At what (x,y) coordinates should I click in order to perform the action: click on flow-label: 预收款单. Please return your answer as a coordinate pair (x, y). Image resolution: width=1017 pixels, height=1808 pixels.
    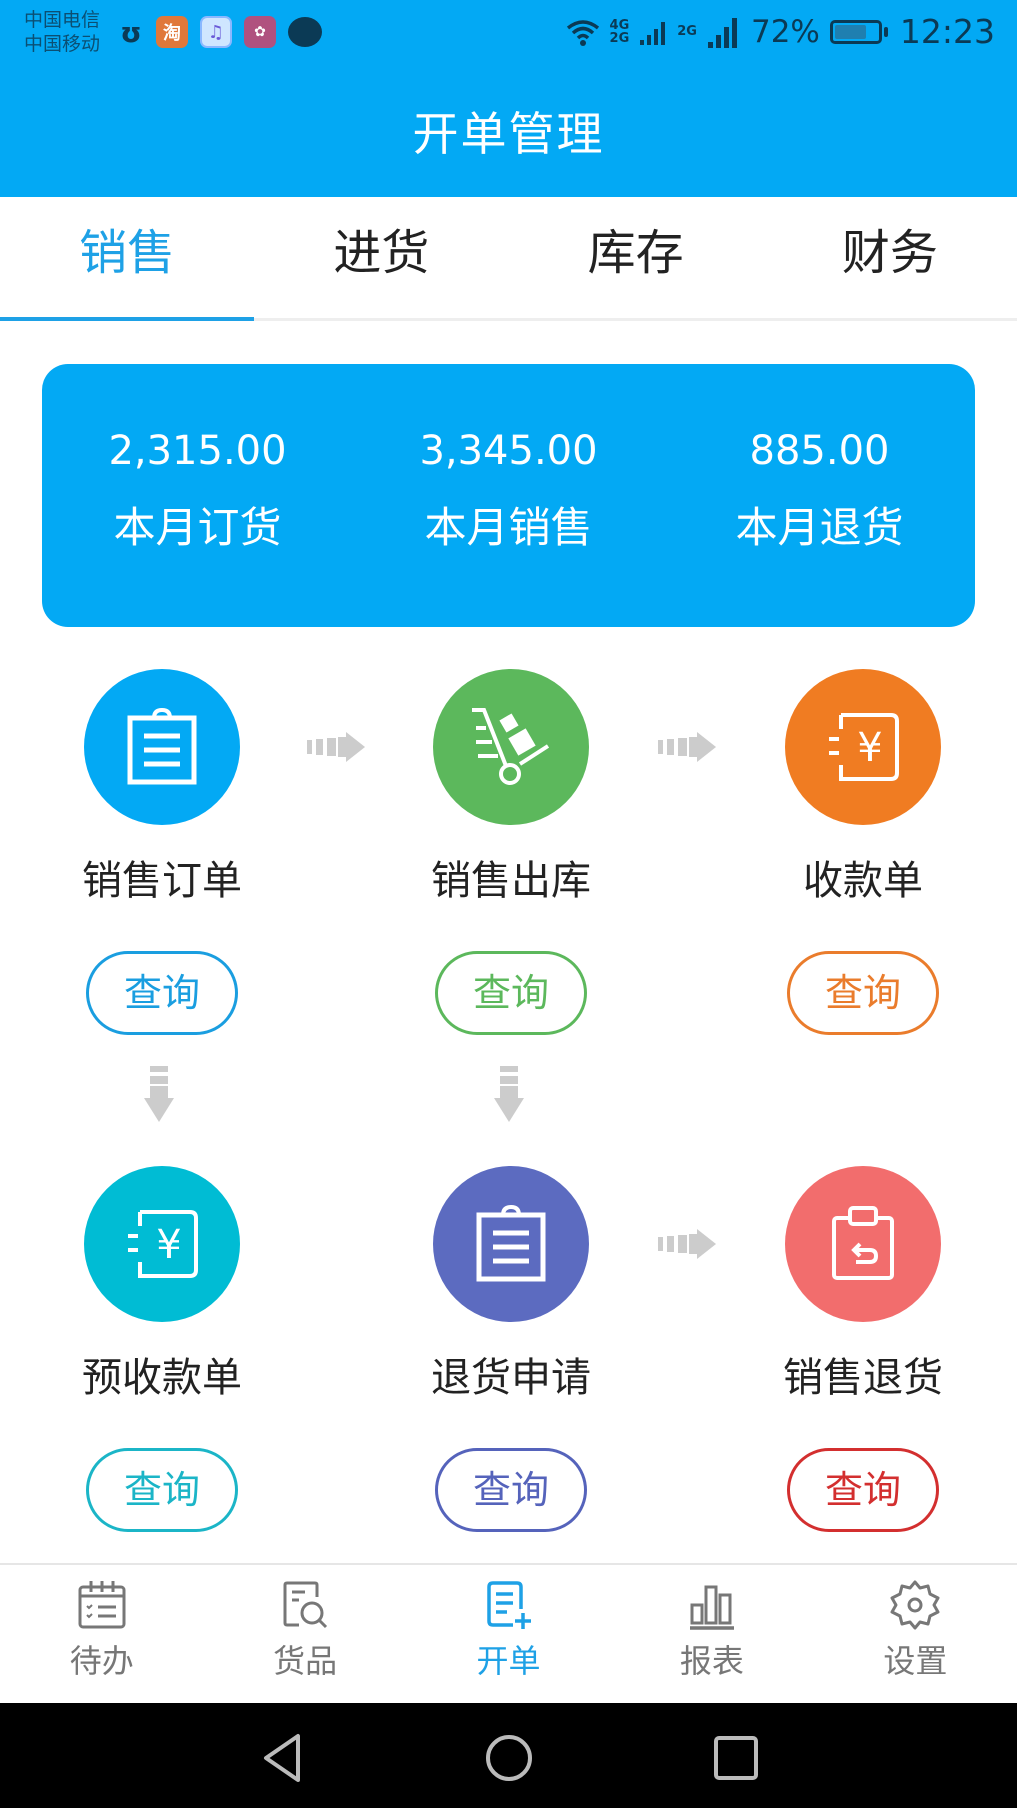
    Looking at the image, I should click on (162, 1378).